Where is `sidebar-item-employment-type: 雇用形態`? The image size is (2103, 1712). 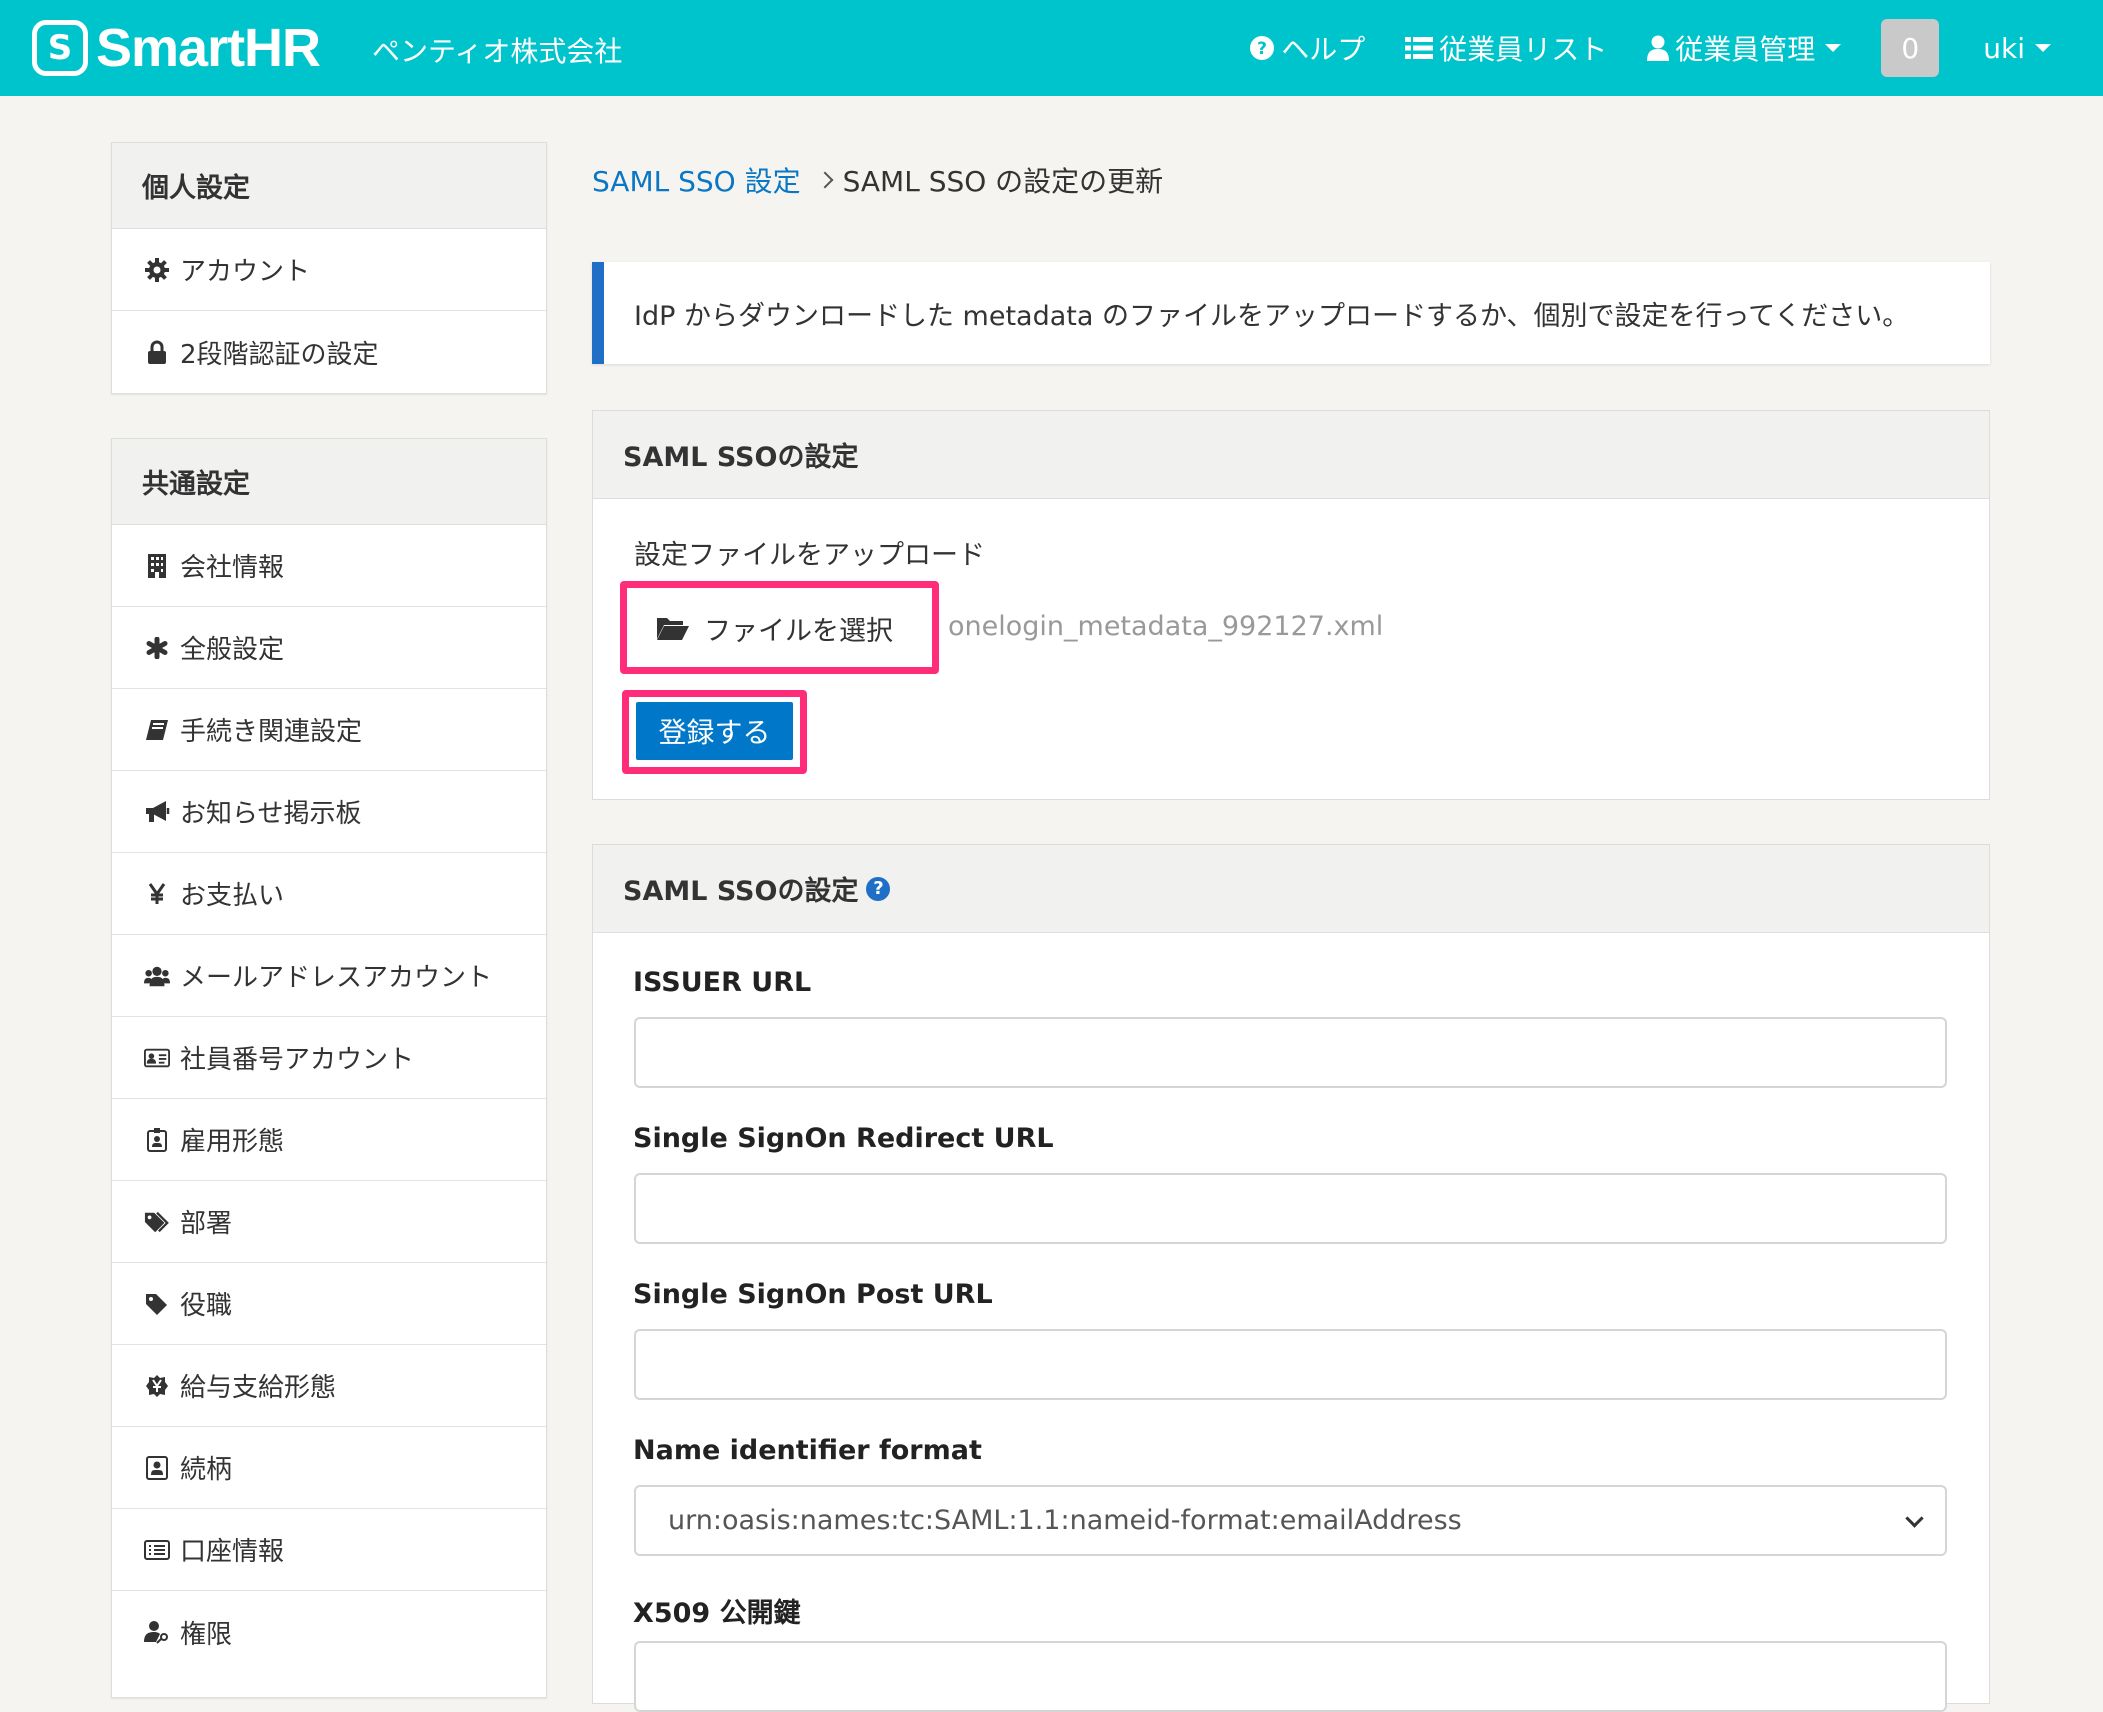 sidebar-item-employment-type: 雇用形態 is located at coordinates (329, 1140).